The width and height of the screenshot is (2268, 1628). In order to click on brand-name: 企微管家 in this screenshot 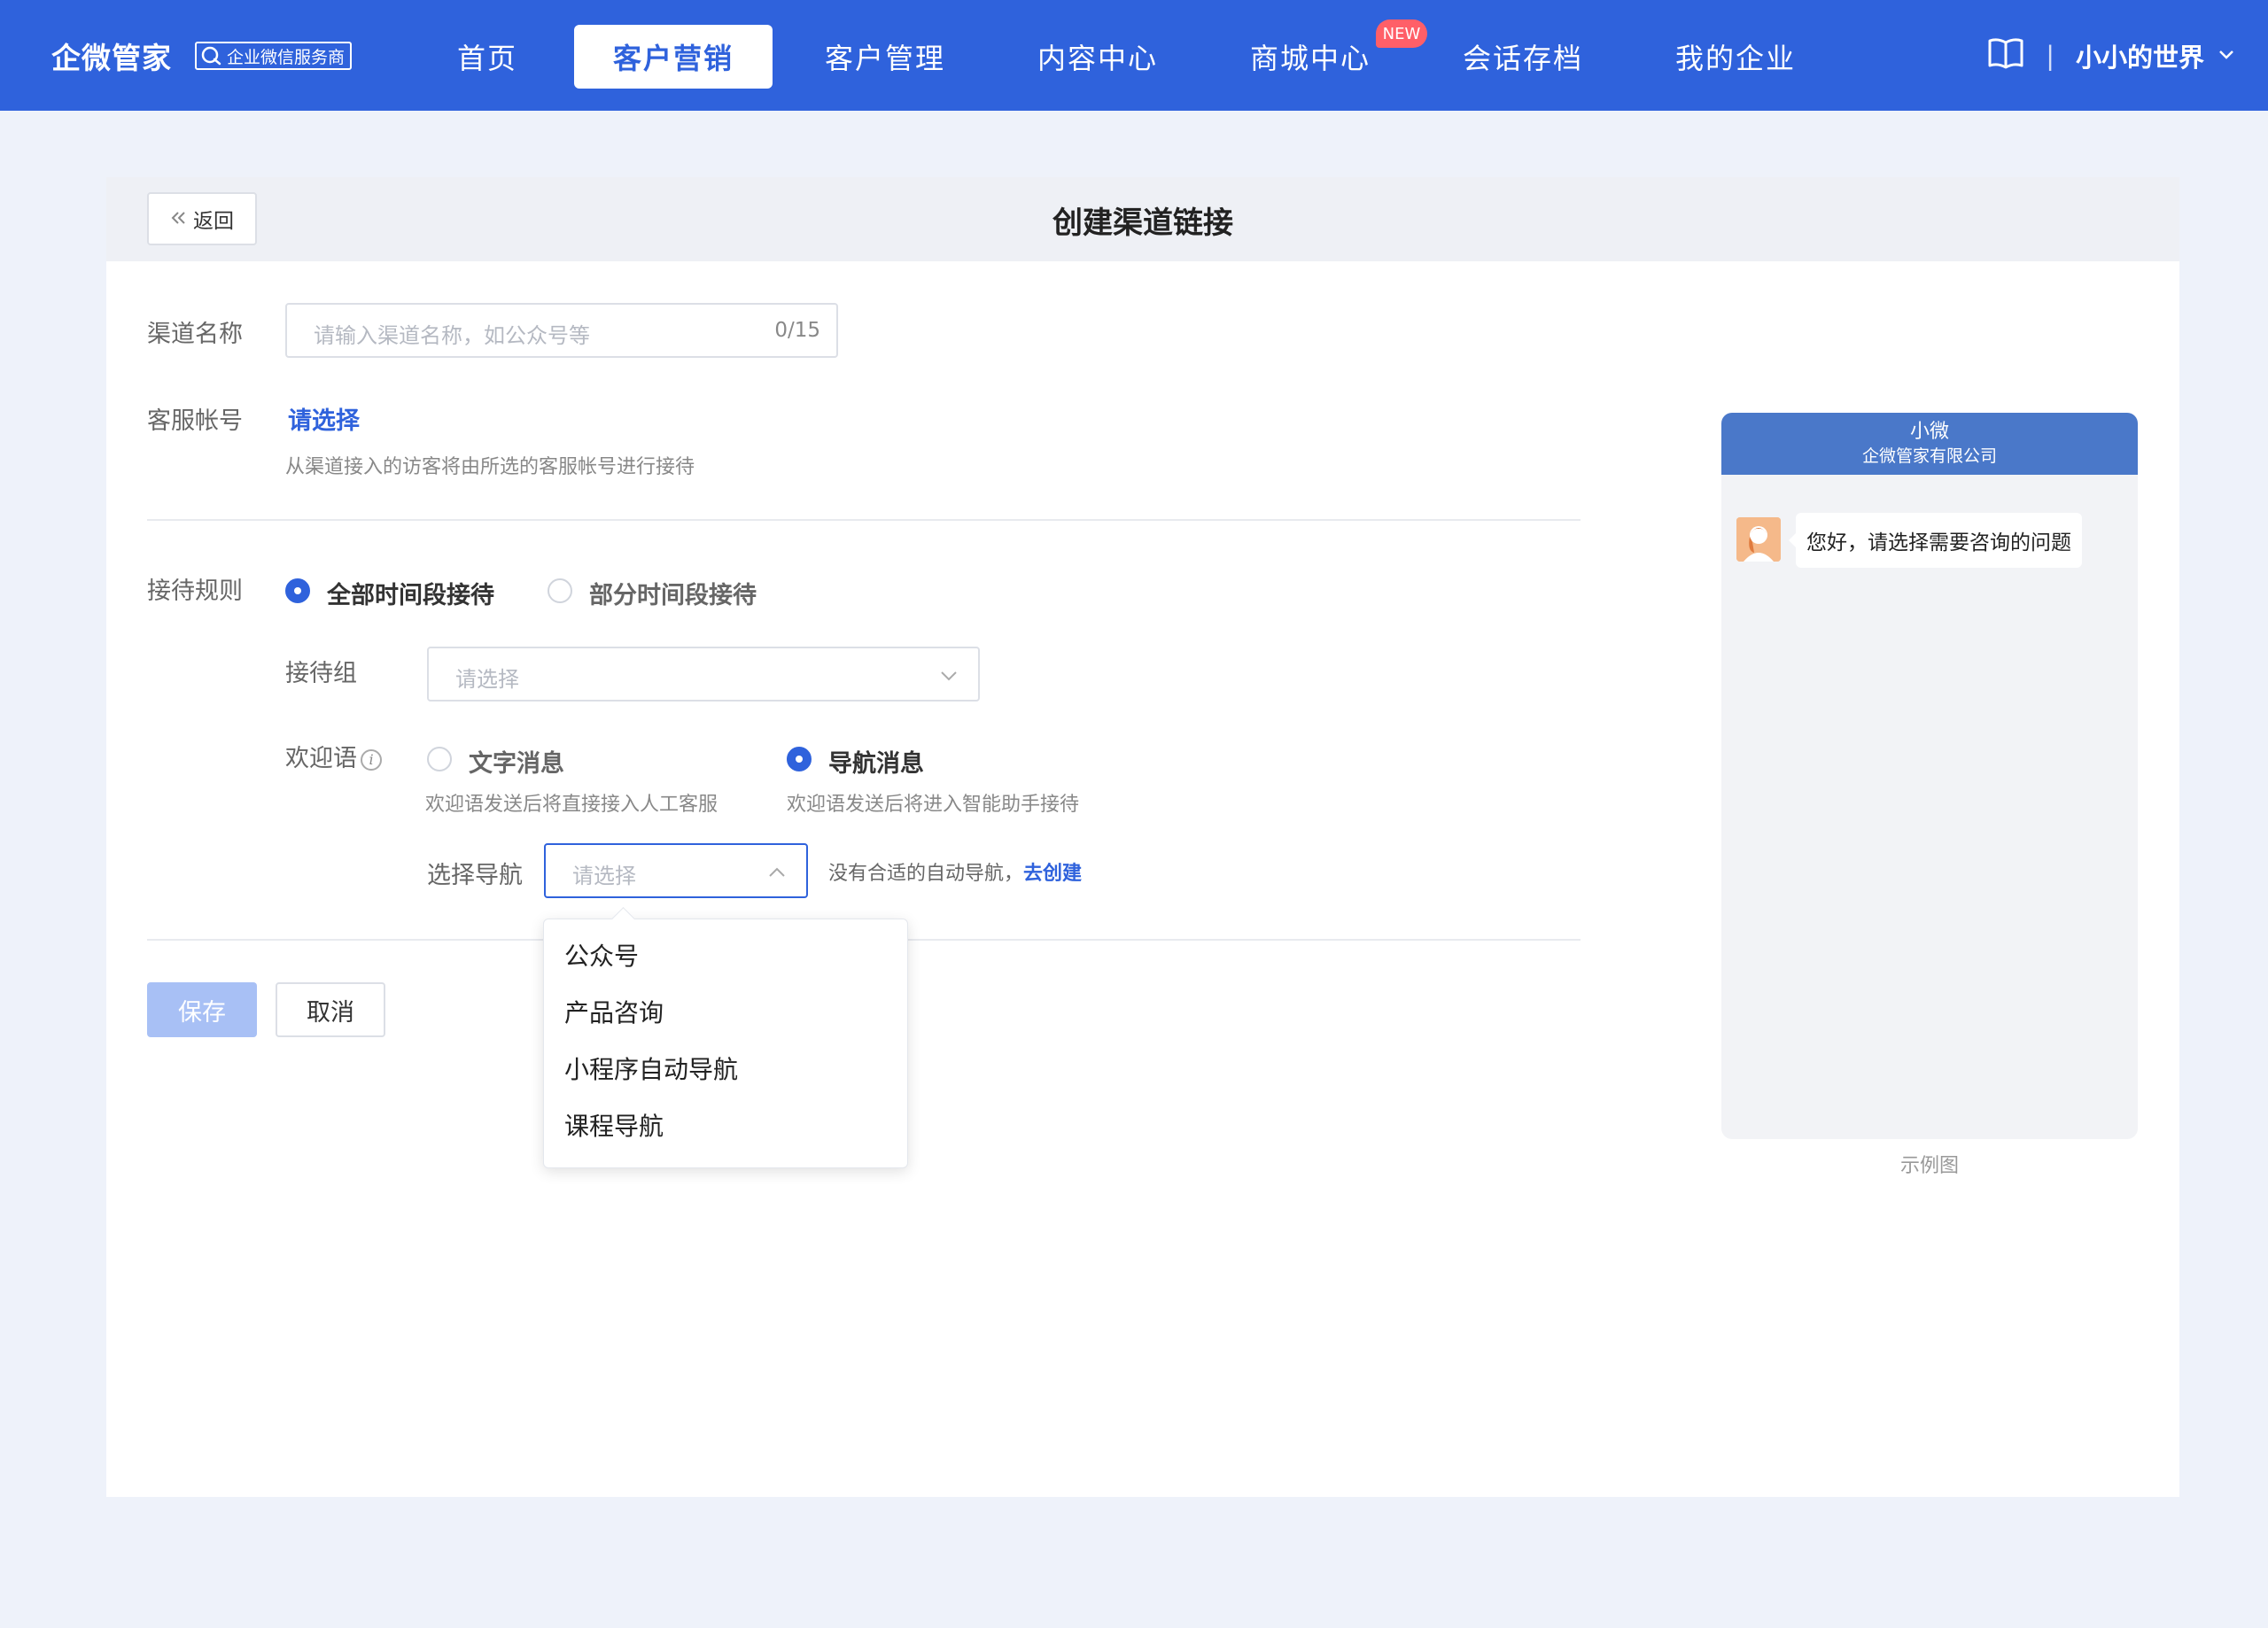, I will do `click(111, 58)`.